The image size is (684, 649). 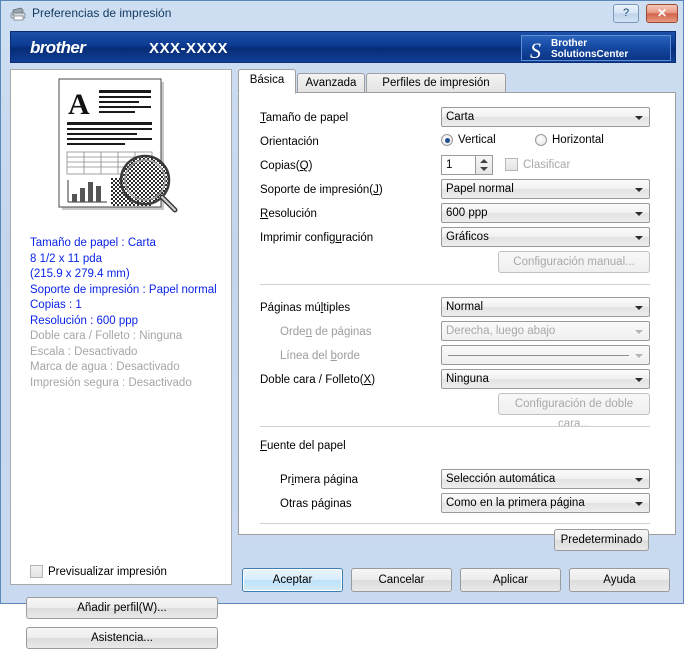 I want to click on paper-size-value: Carta, so click(x=460, y=117).